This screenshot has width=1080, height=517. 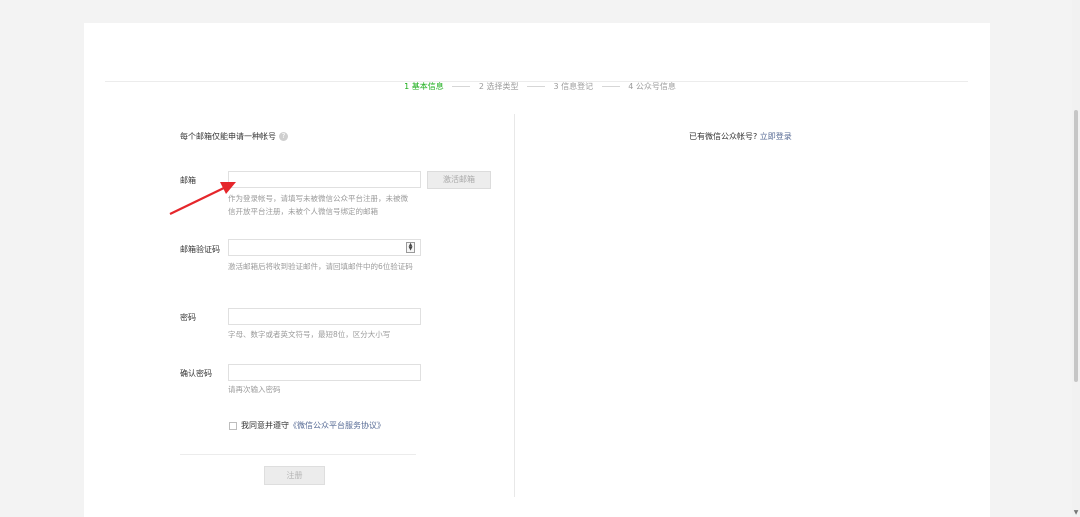 I want to click on step-1-basic-info: 1 基本信息, so click(x=424, y=86).